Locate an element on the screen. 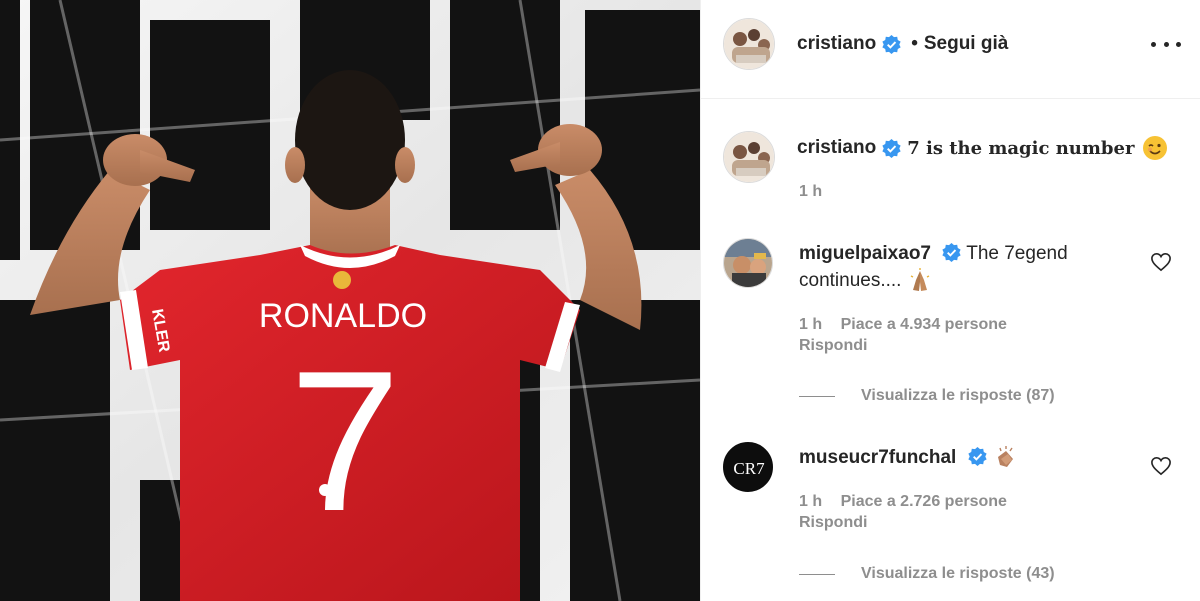  commenter-username: museucr7funchal is located at coordinates (877, 457).